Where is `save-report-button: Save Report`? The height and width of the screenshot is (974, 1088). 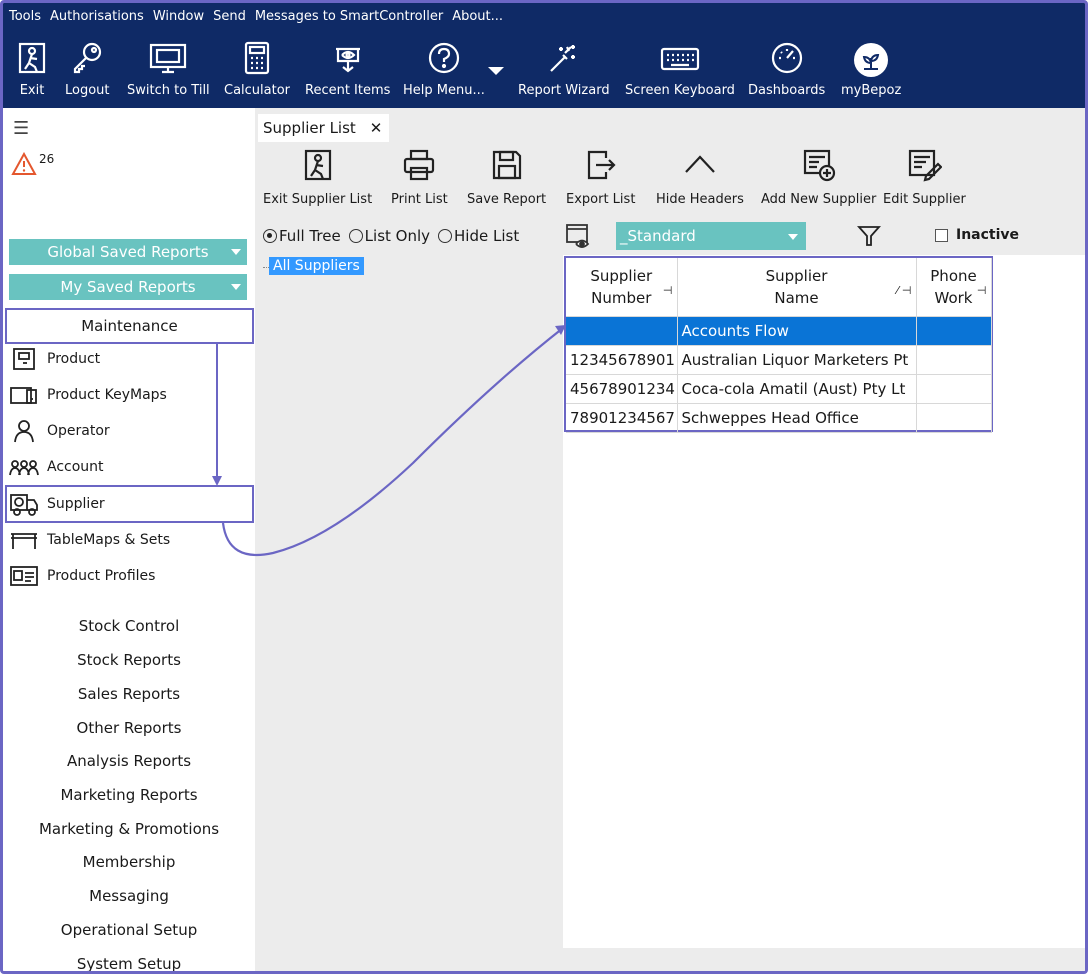 save-report-button: Save Report is located at coordinates (506, 177).